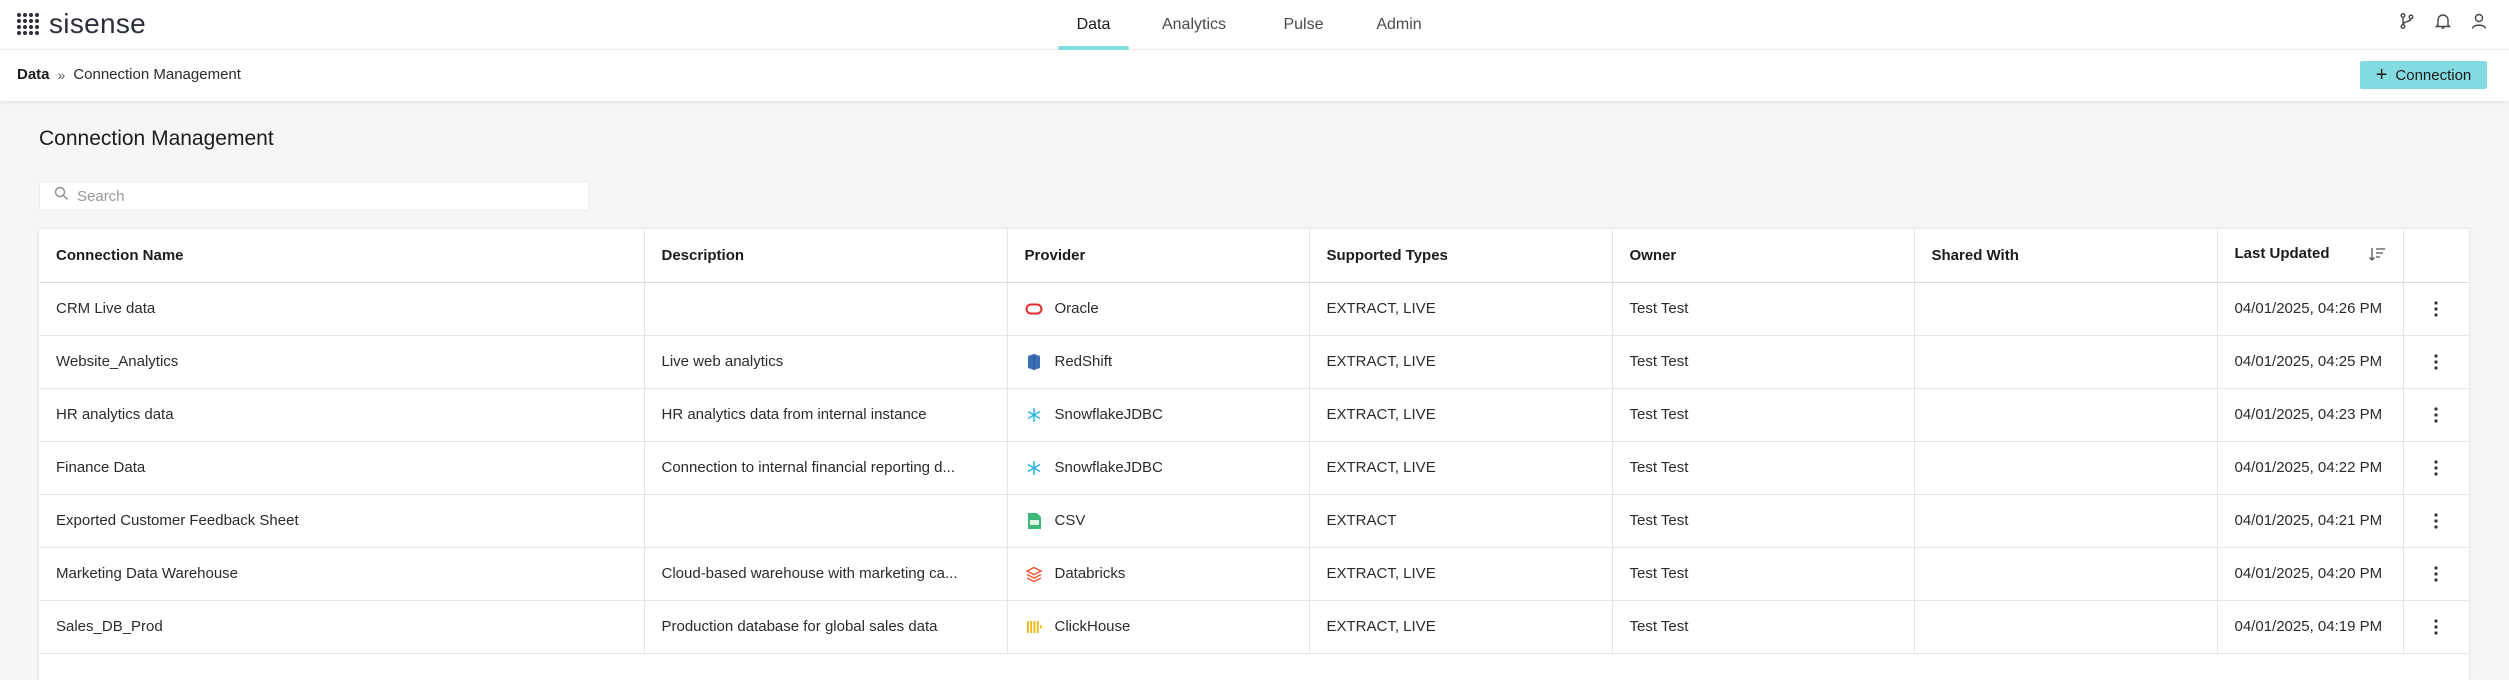  What do you see at coordinates (342, 415) in the screenshot?
I see `cell-connection-name: HR analytics data` at bounding box center [342, 415].